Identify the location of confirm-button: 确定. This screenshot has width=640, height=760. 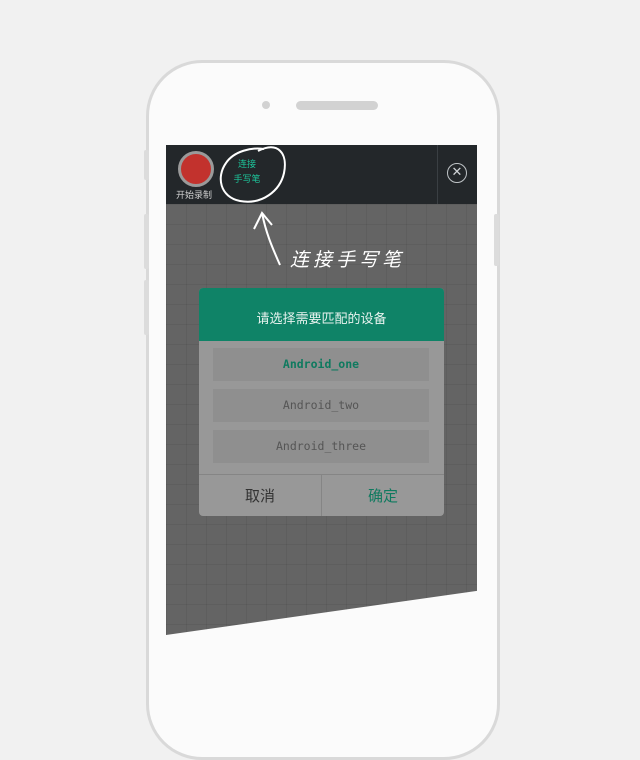
(383, 495).